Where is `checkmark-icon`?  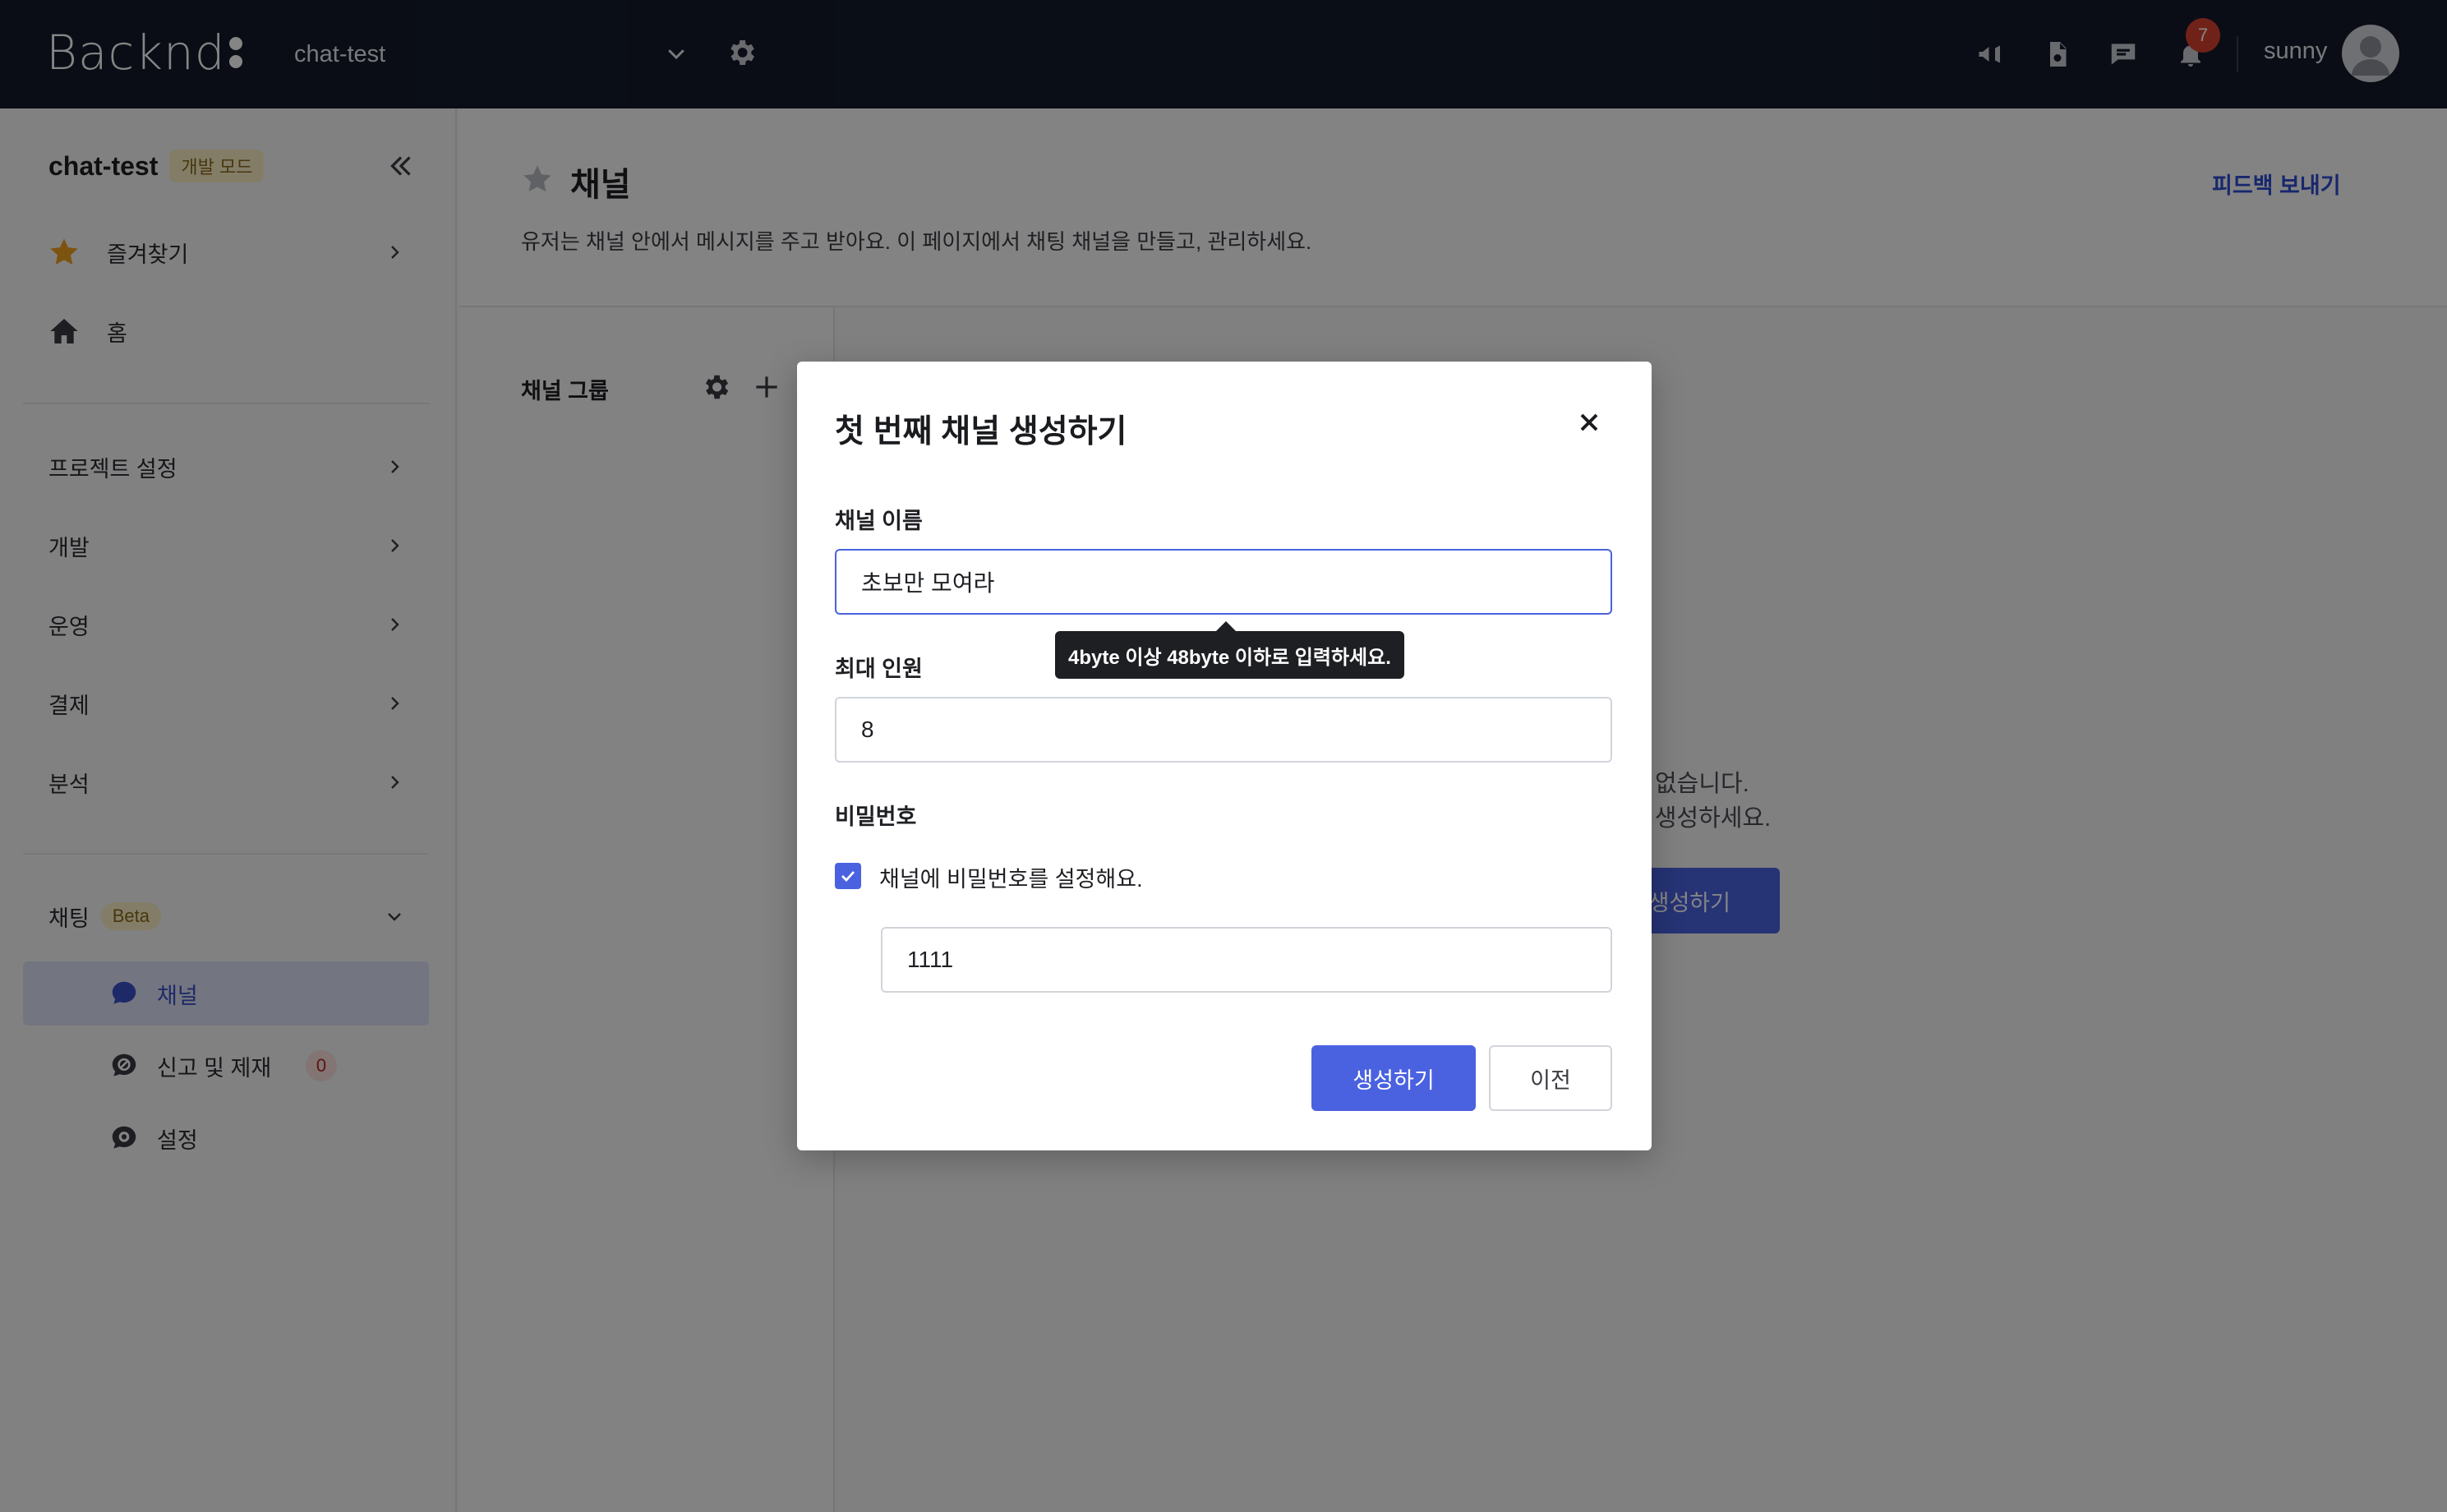 checkmark-icon is located at coordinates (848, 877).